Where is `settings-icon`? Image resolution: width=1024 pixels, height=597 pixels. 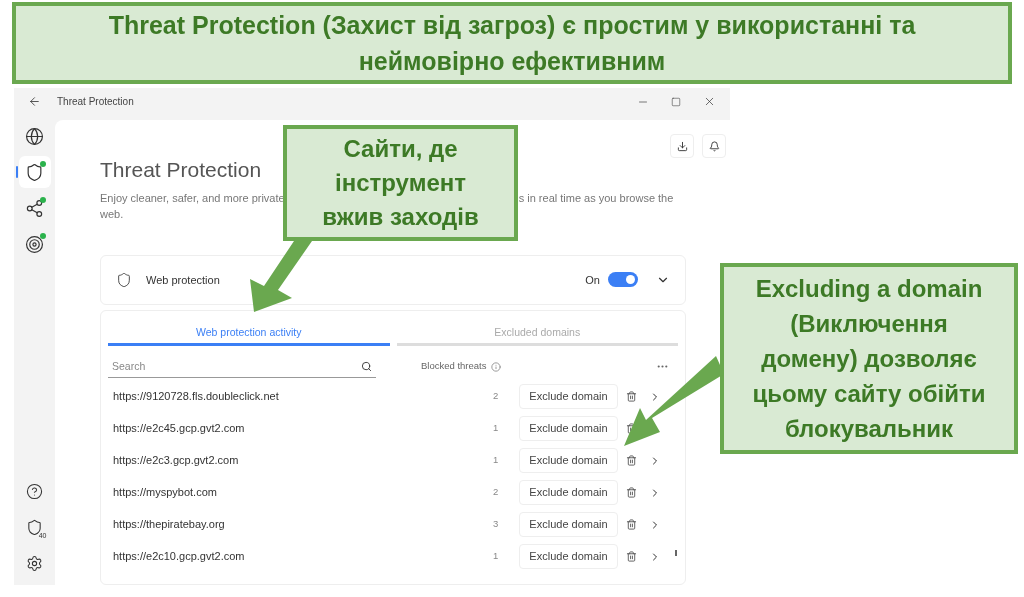
settings-icon is located at coordinates (34, 563).